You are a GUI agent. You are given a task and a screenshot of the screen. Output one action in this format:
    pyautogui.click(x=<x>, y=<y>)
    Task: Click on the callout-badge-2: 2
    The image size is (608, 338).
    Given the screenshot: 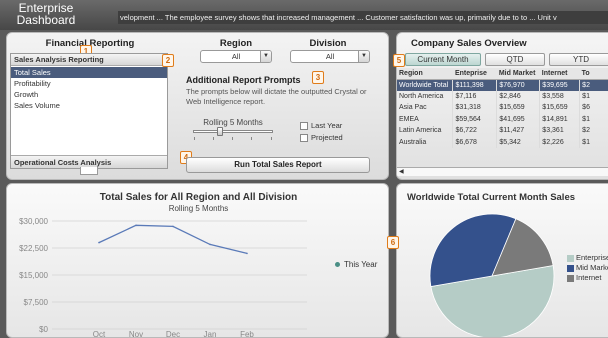 What is the action you would take?
    pyautogui.click(x=168, y=60)
    